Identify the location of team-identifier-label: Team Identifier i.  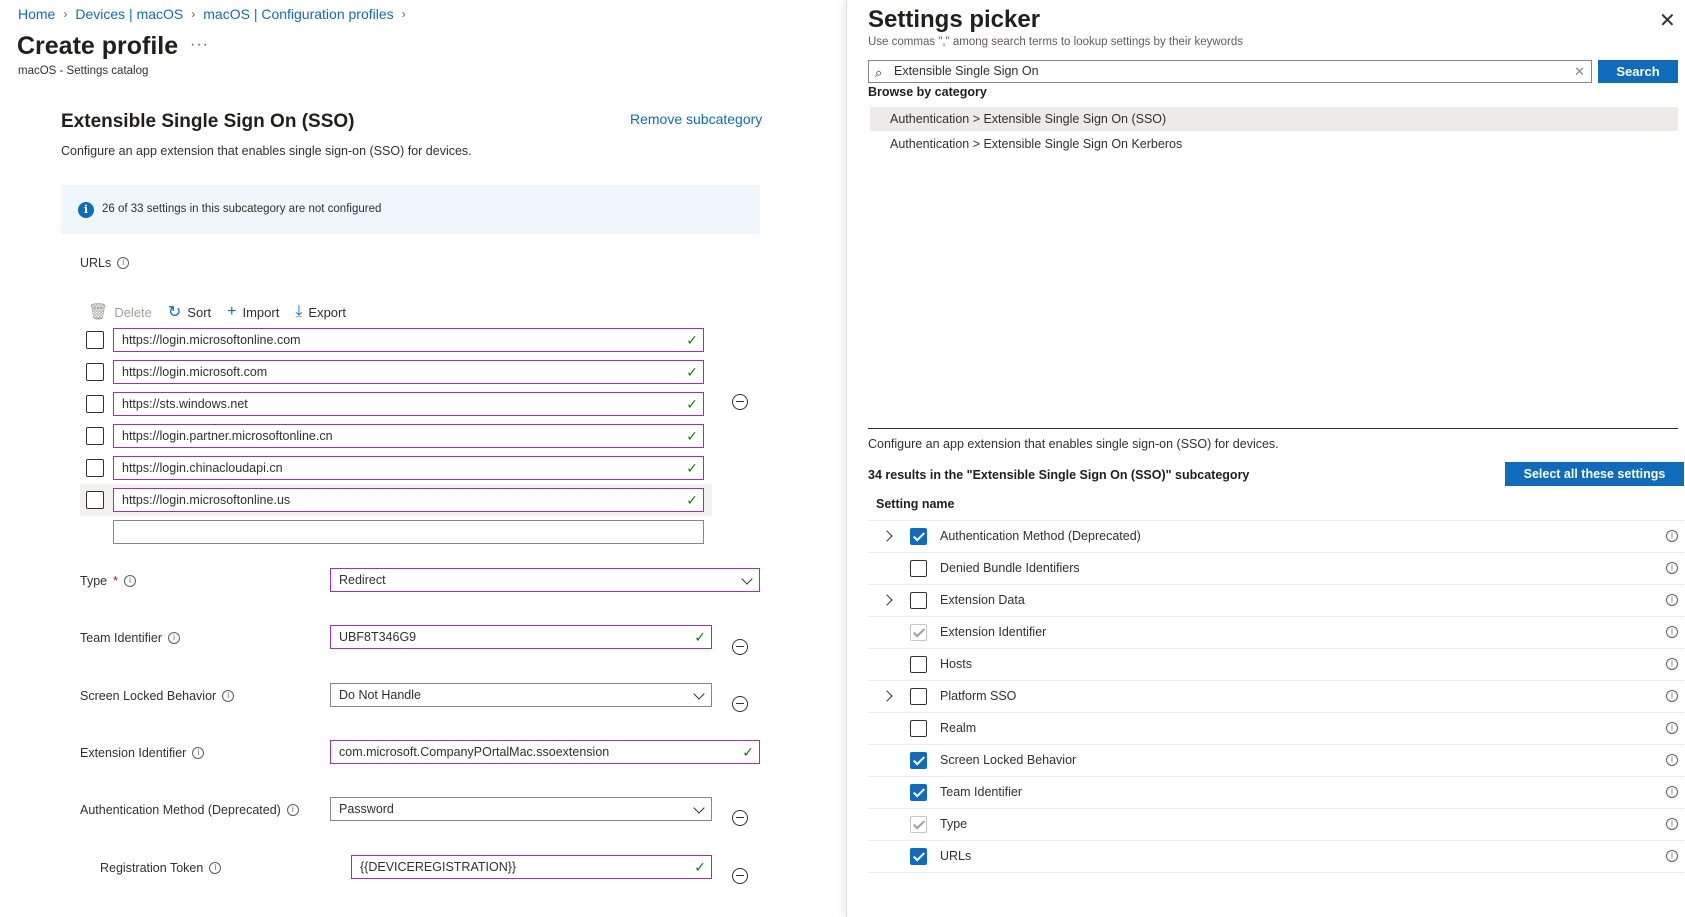
(130, 638).